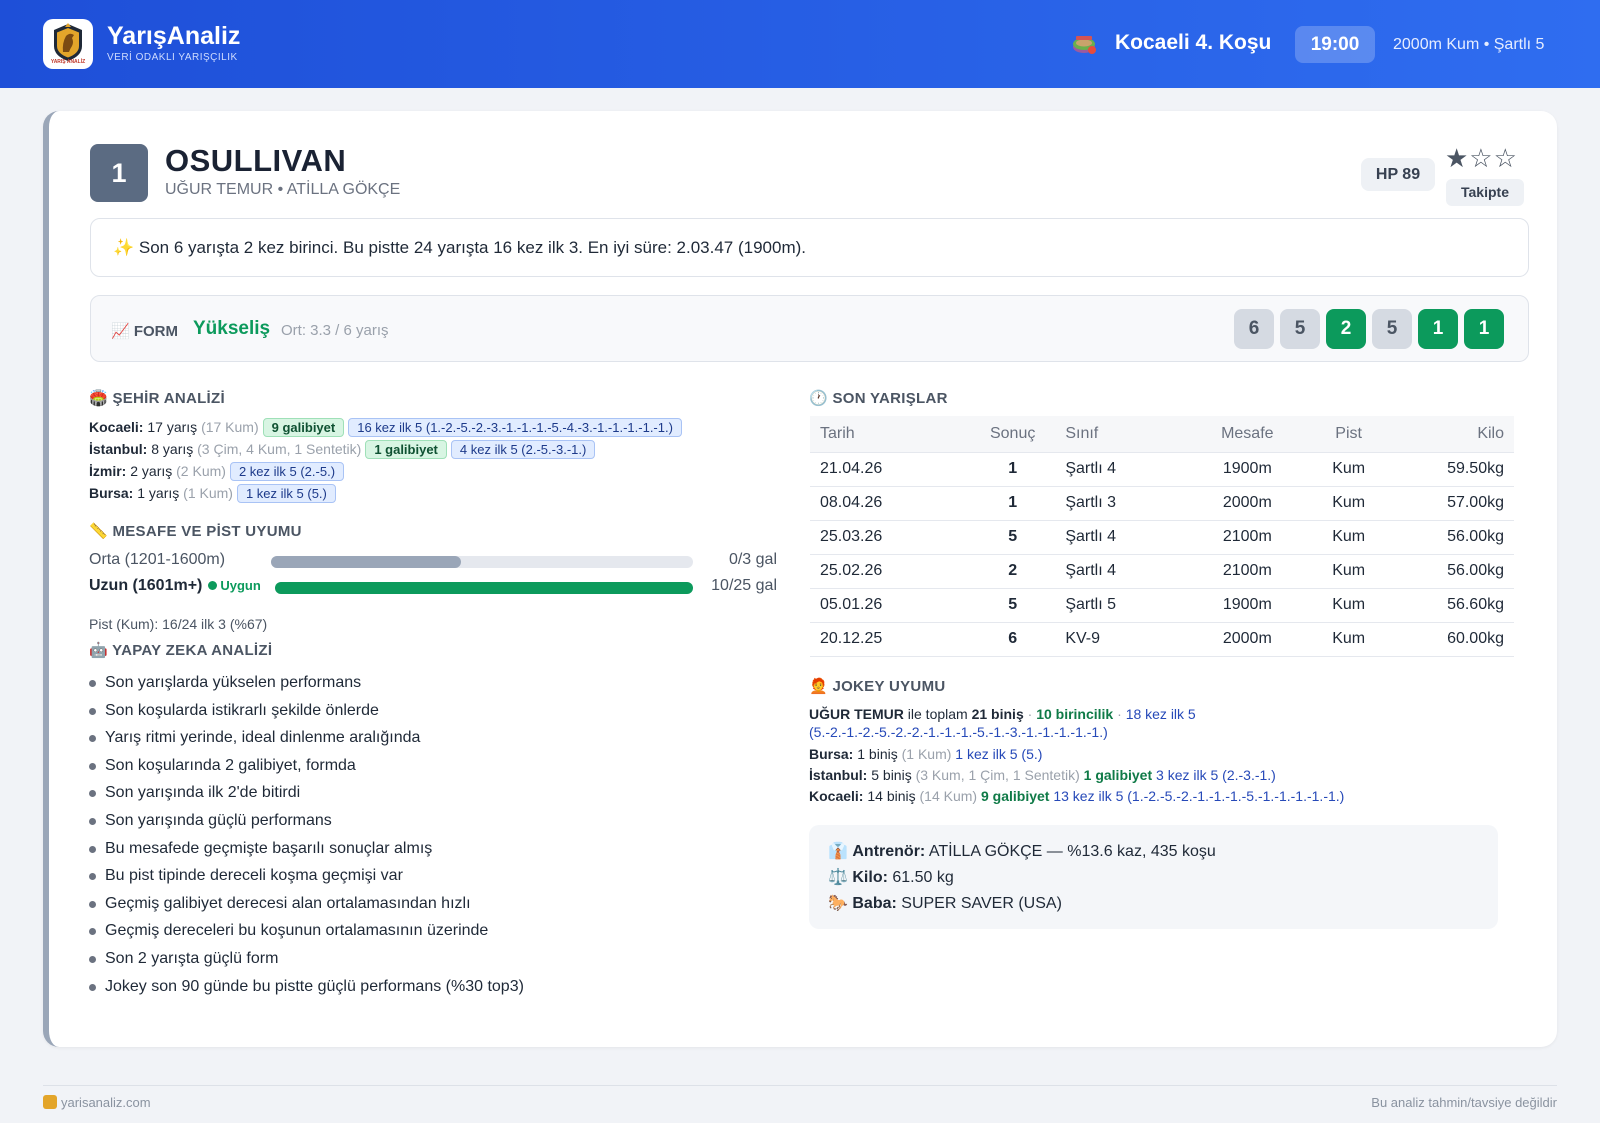  I want to click on footer-site: yarisanaliz.com, so click(97, 1102).